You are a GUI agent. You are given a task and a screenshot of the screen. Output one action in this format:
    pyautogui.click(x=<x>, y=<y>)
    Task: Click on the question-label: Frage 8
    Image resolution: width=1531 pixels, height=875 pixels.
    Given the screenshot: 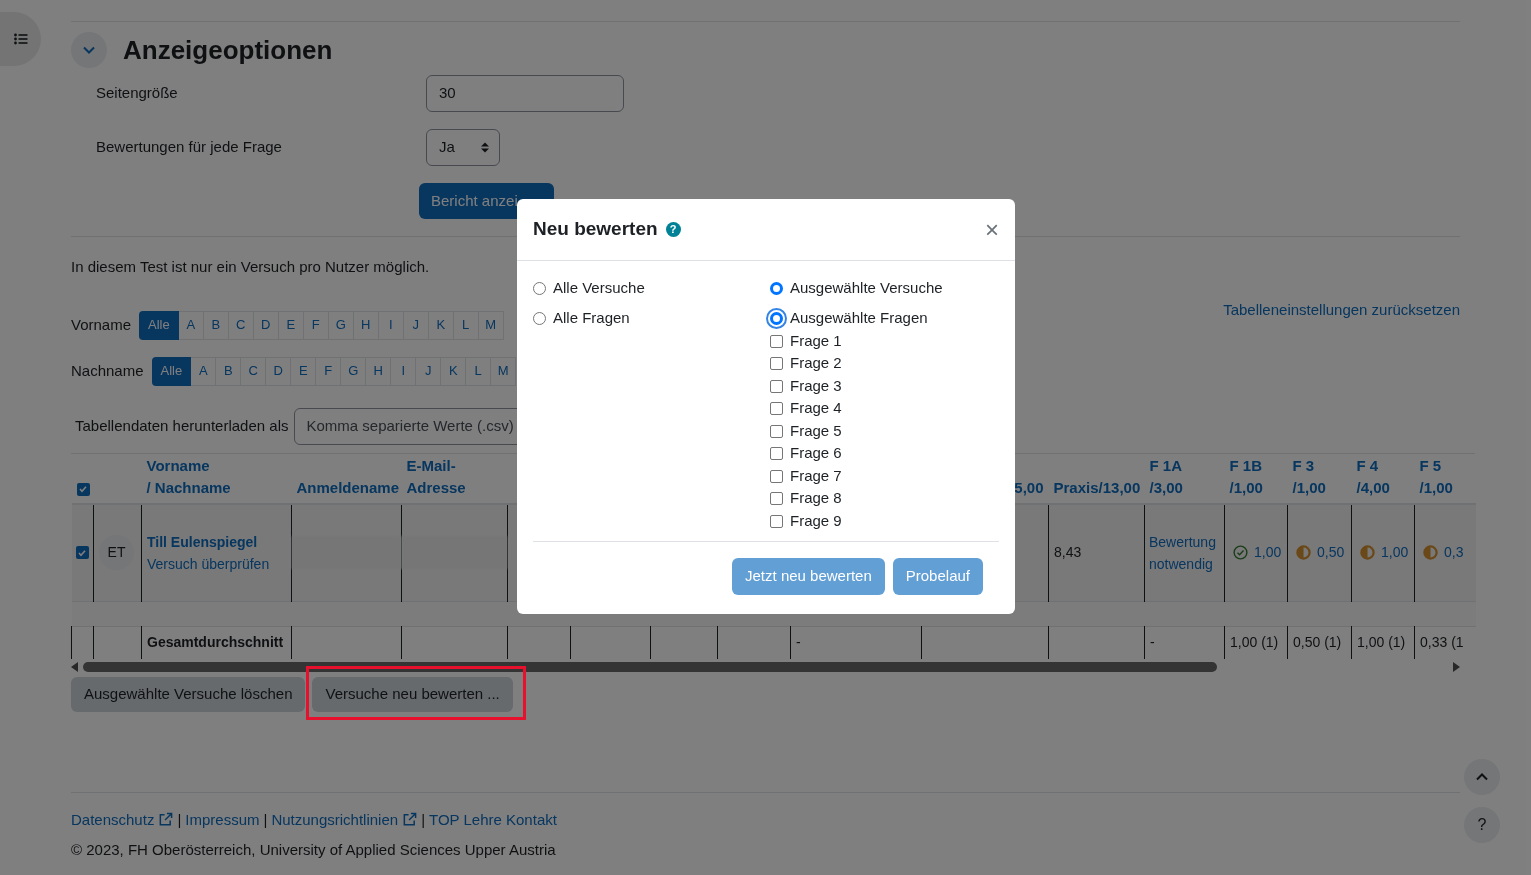 What is the action you would take?
    pyautogui.click(x=816, y=498)
    